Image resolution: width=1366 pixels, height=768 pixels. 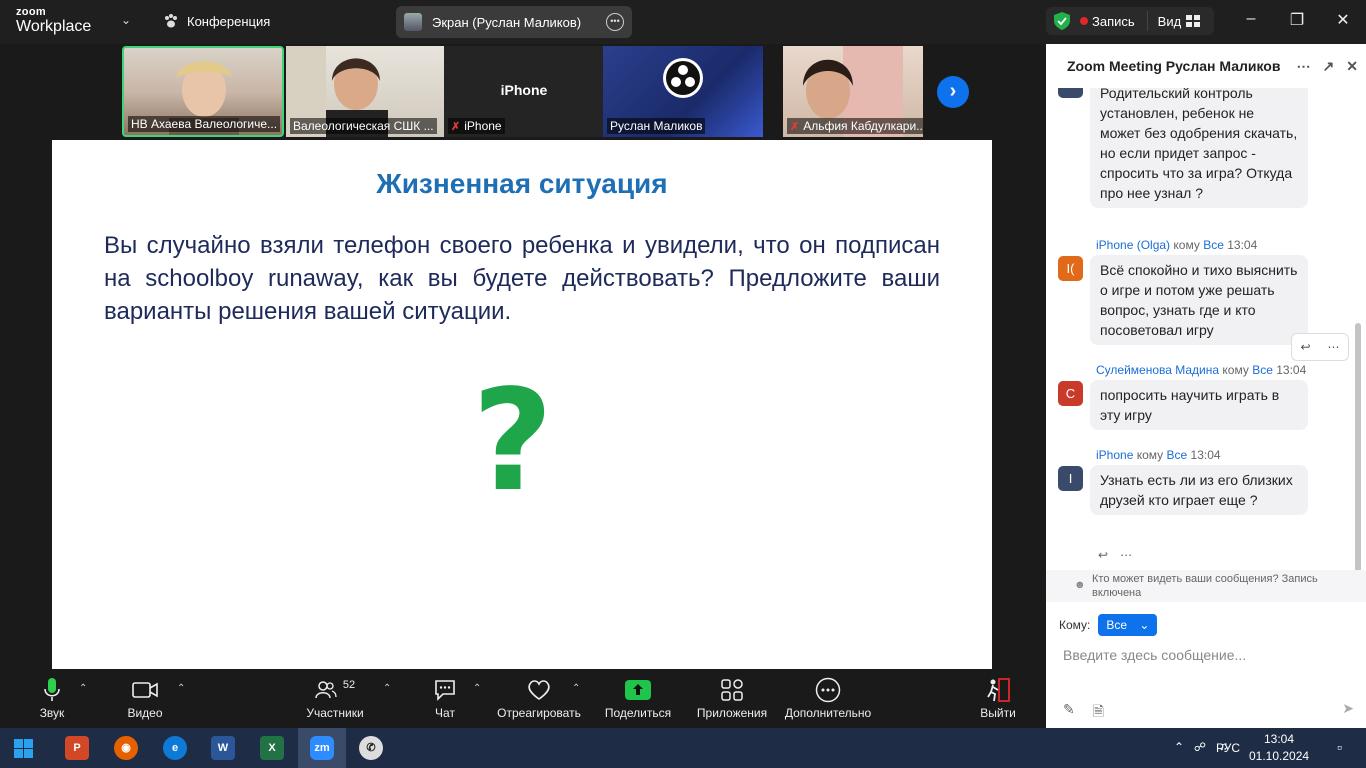 What do you see at coordinates (1170, 21) in the screenshot?
I see `view-button: Вид` at bounding box center [1170, 21].